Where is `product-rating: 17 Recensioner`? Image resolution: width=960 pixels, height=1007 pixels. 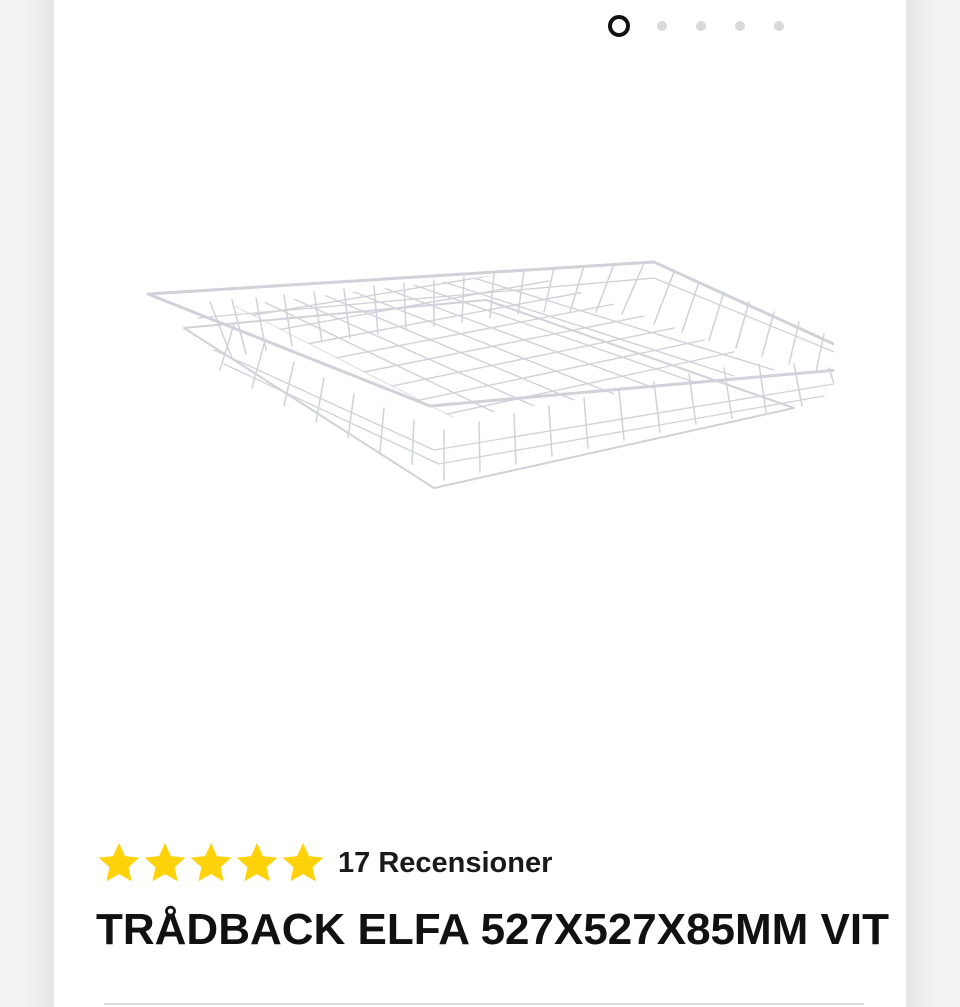 product-rating: 17 Recensioner is located at coordinates (324, 863).